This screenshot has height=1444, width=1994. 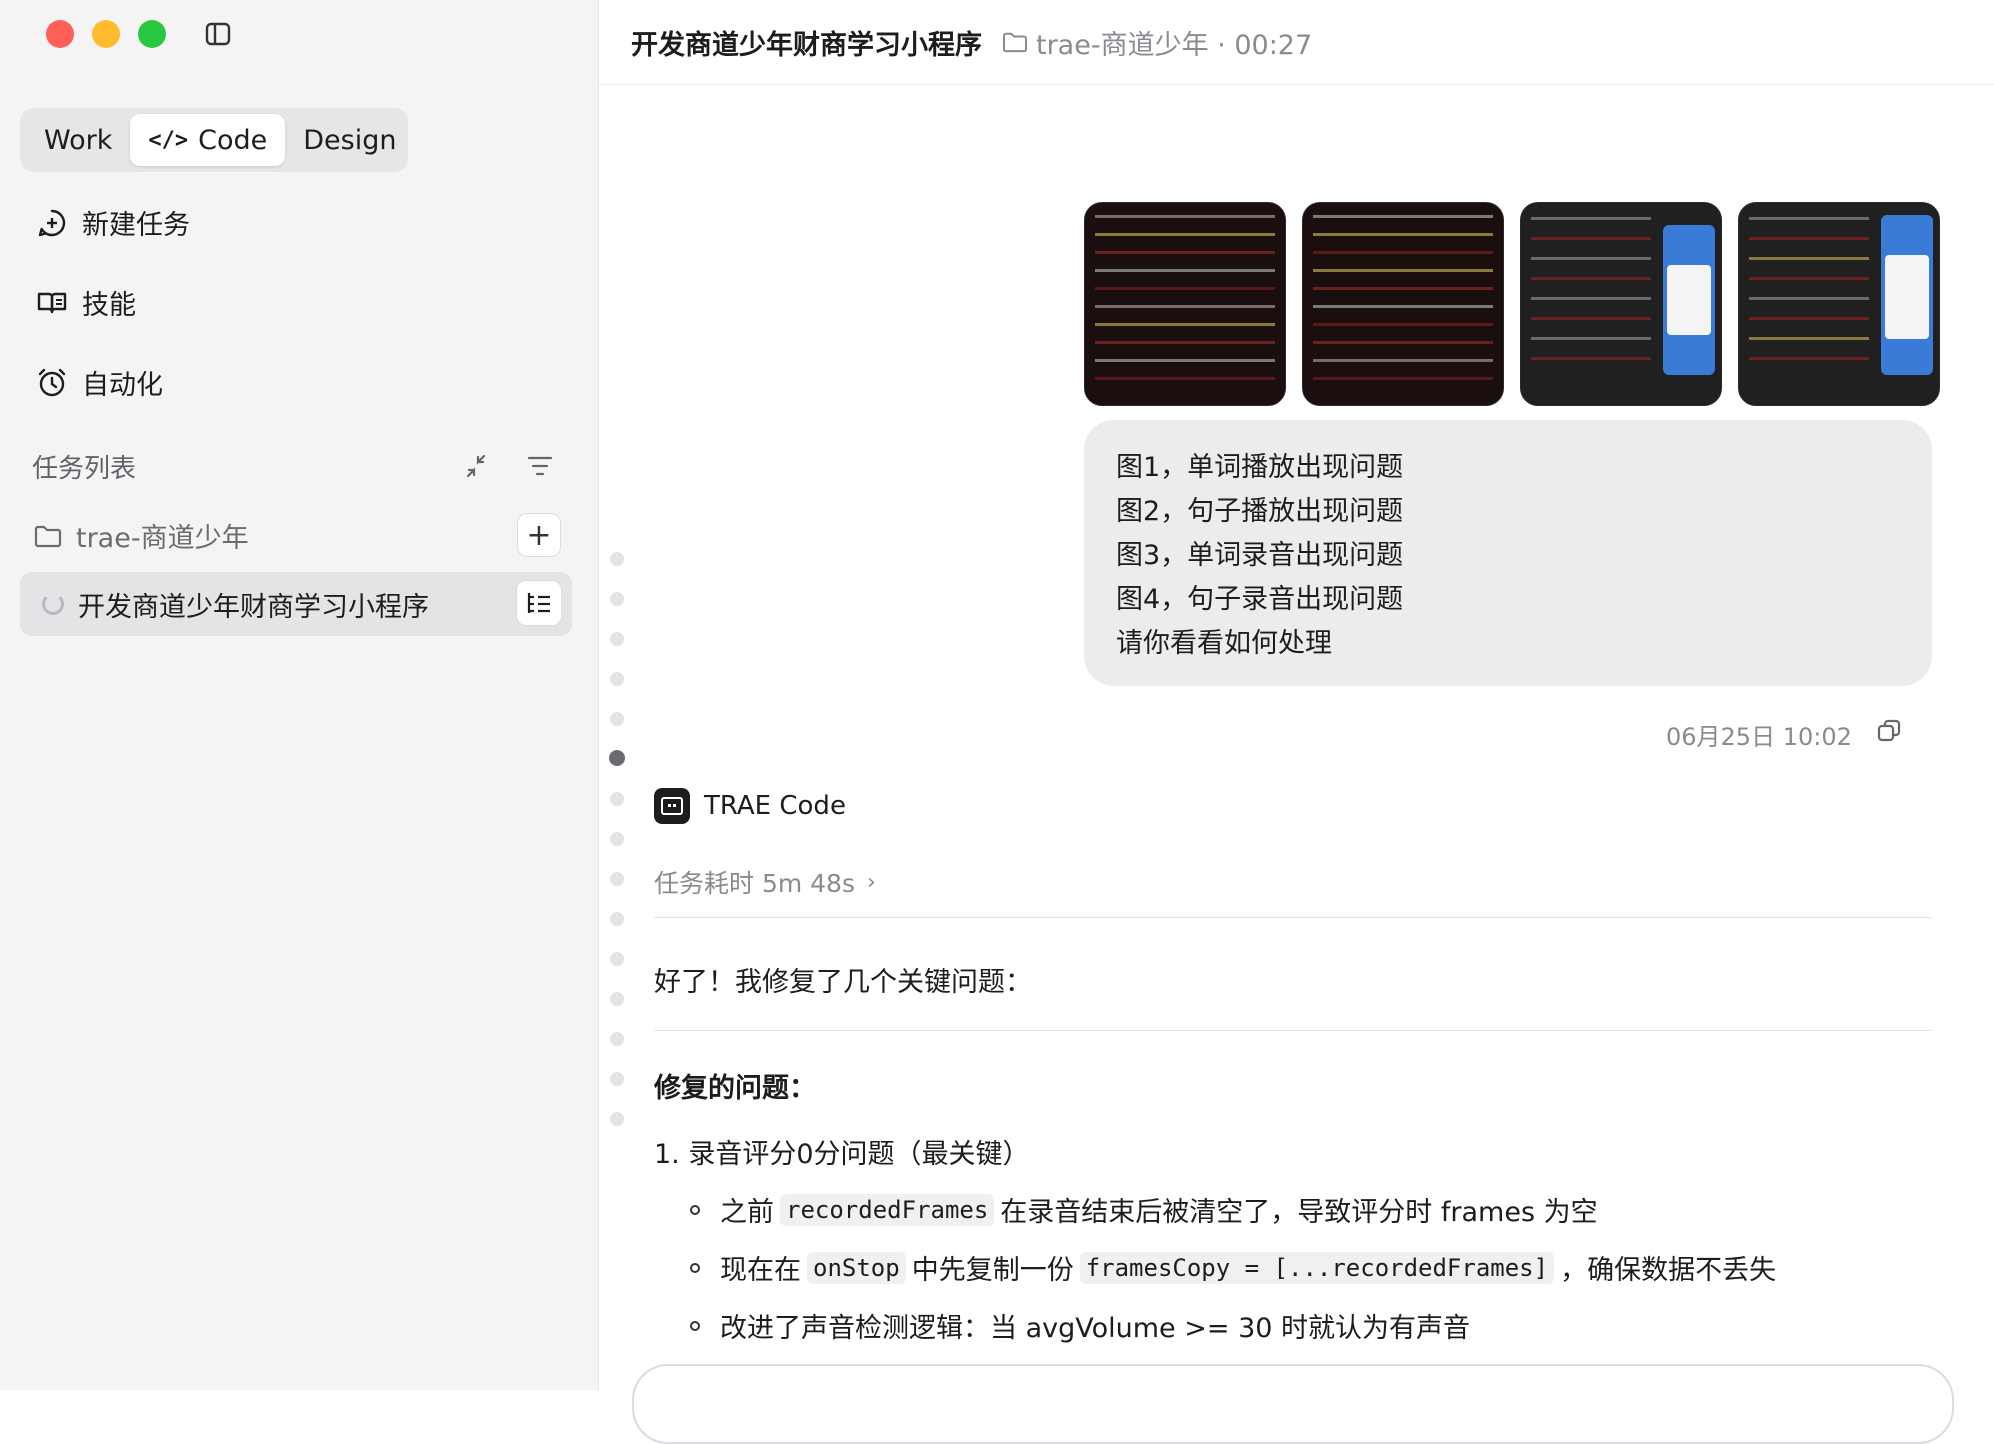 I want to click on section-heading: 修复的问题：, so click(x=735, y=1088).